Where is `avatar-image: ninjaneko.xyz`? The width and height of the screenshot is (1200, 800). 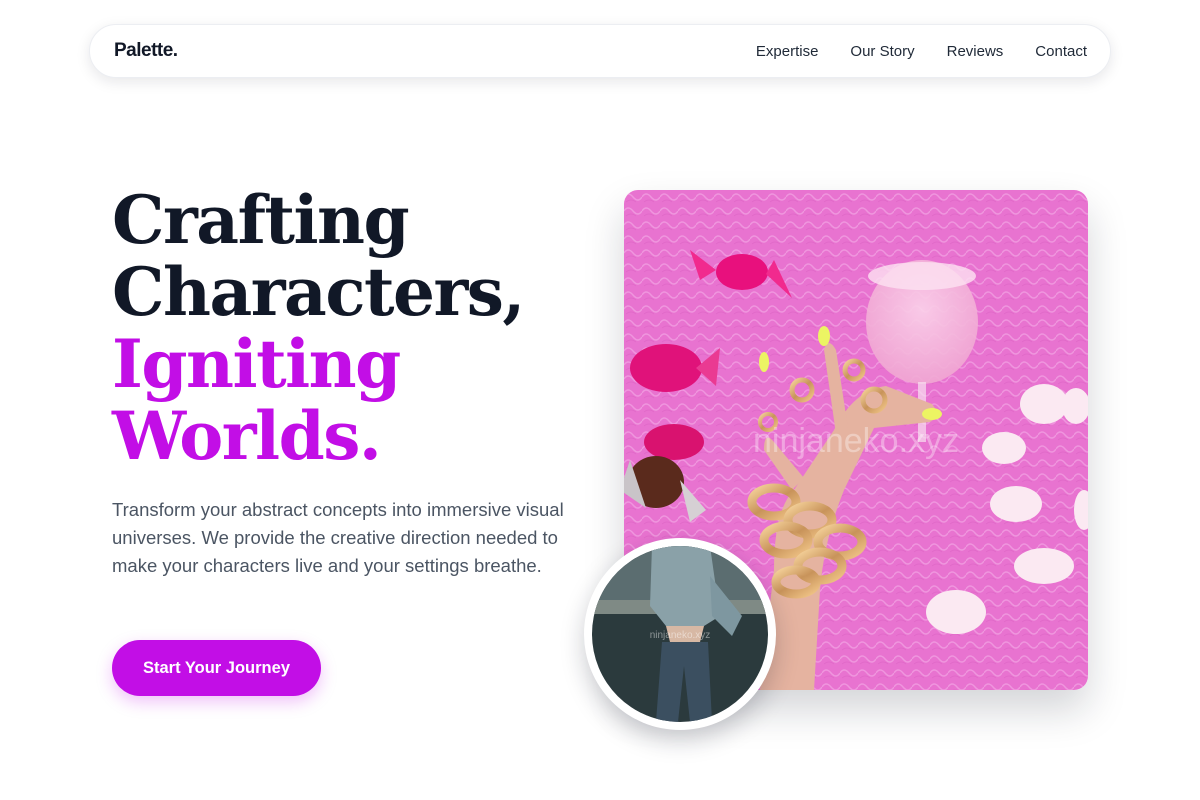
avatar-image: ninjaneko.xyz is located at coordinates (680, 634).